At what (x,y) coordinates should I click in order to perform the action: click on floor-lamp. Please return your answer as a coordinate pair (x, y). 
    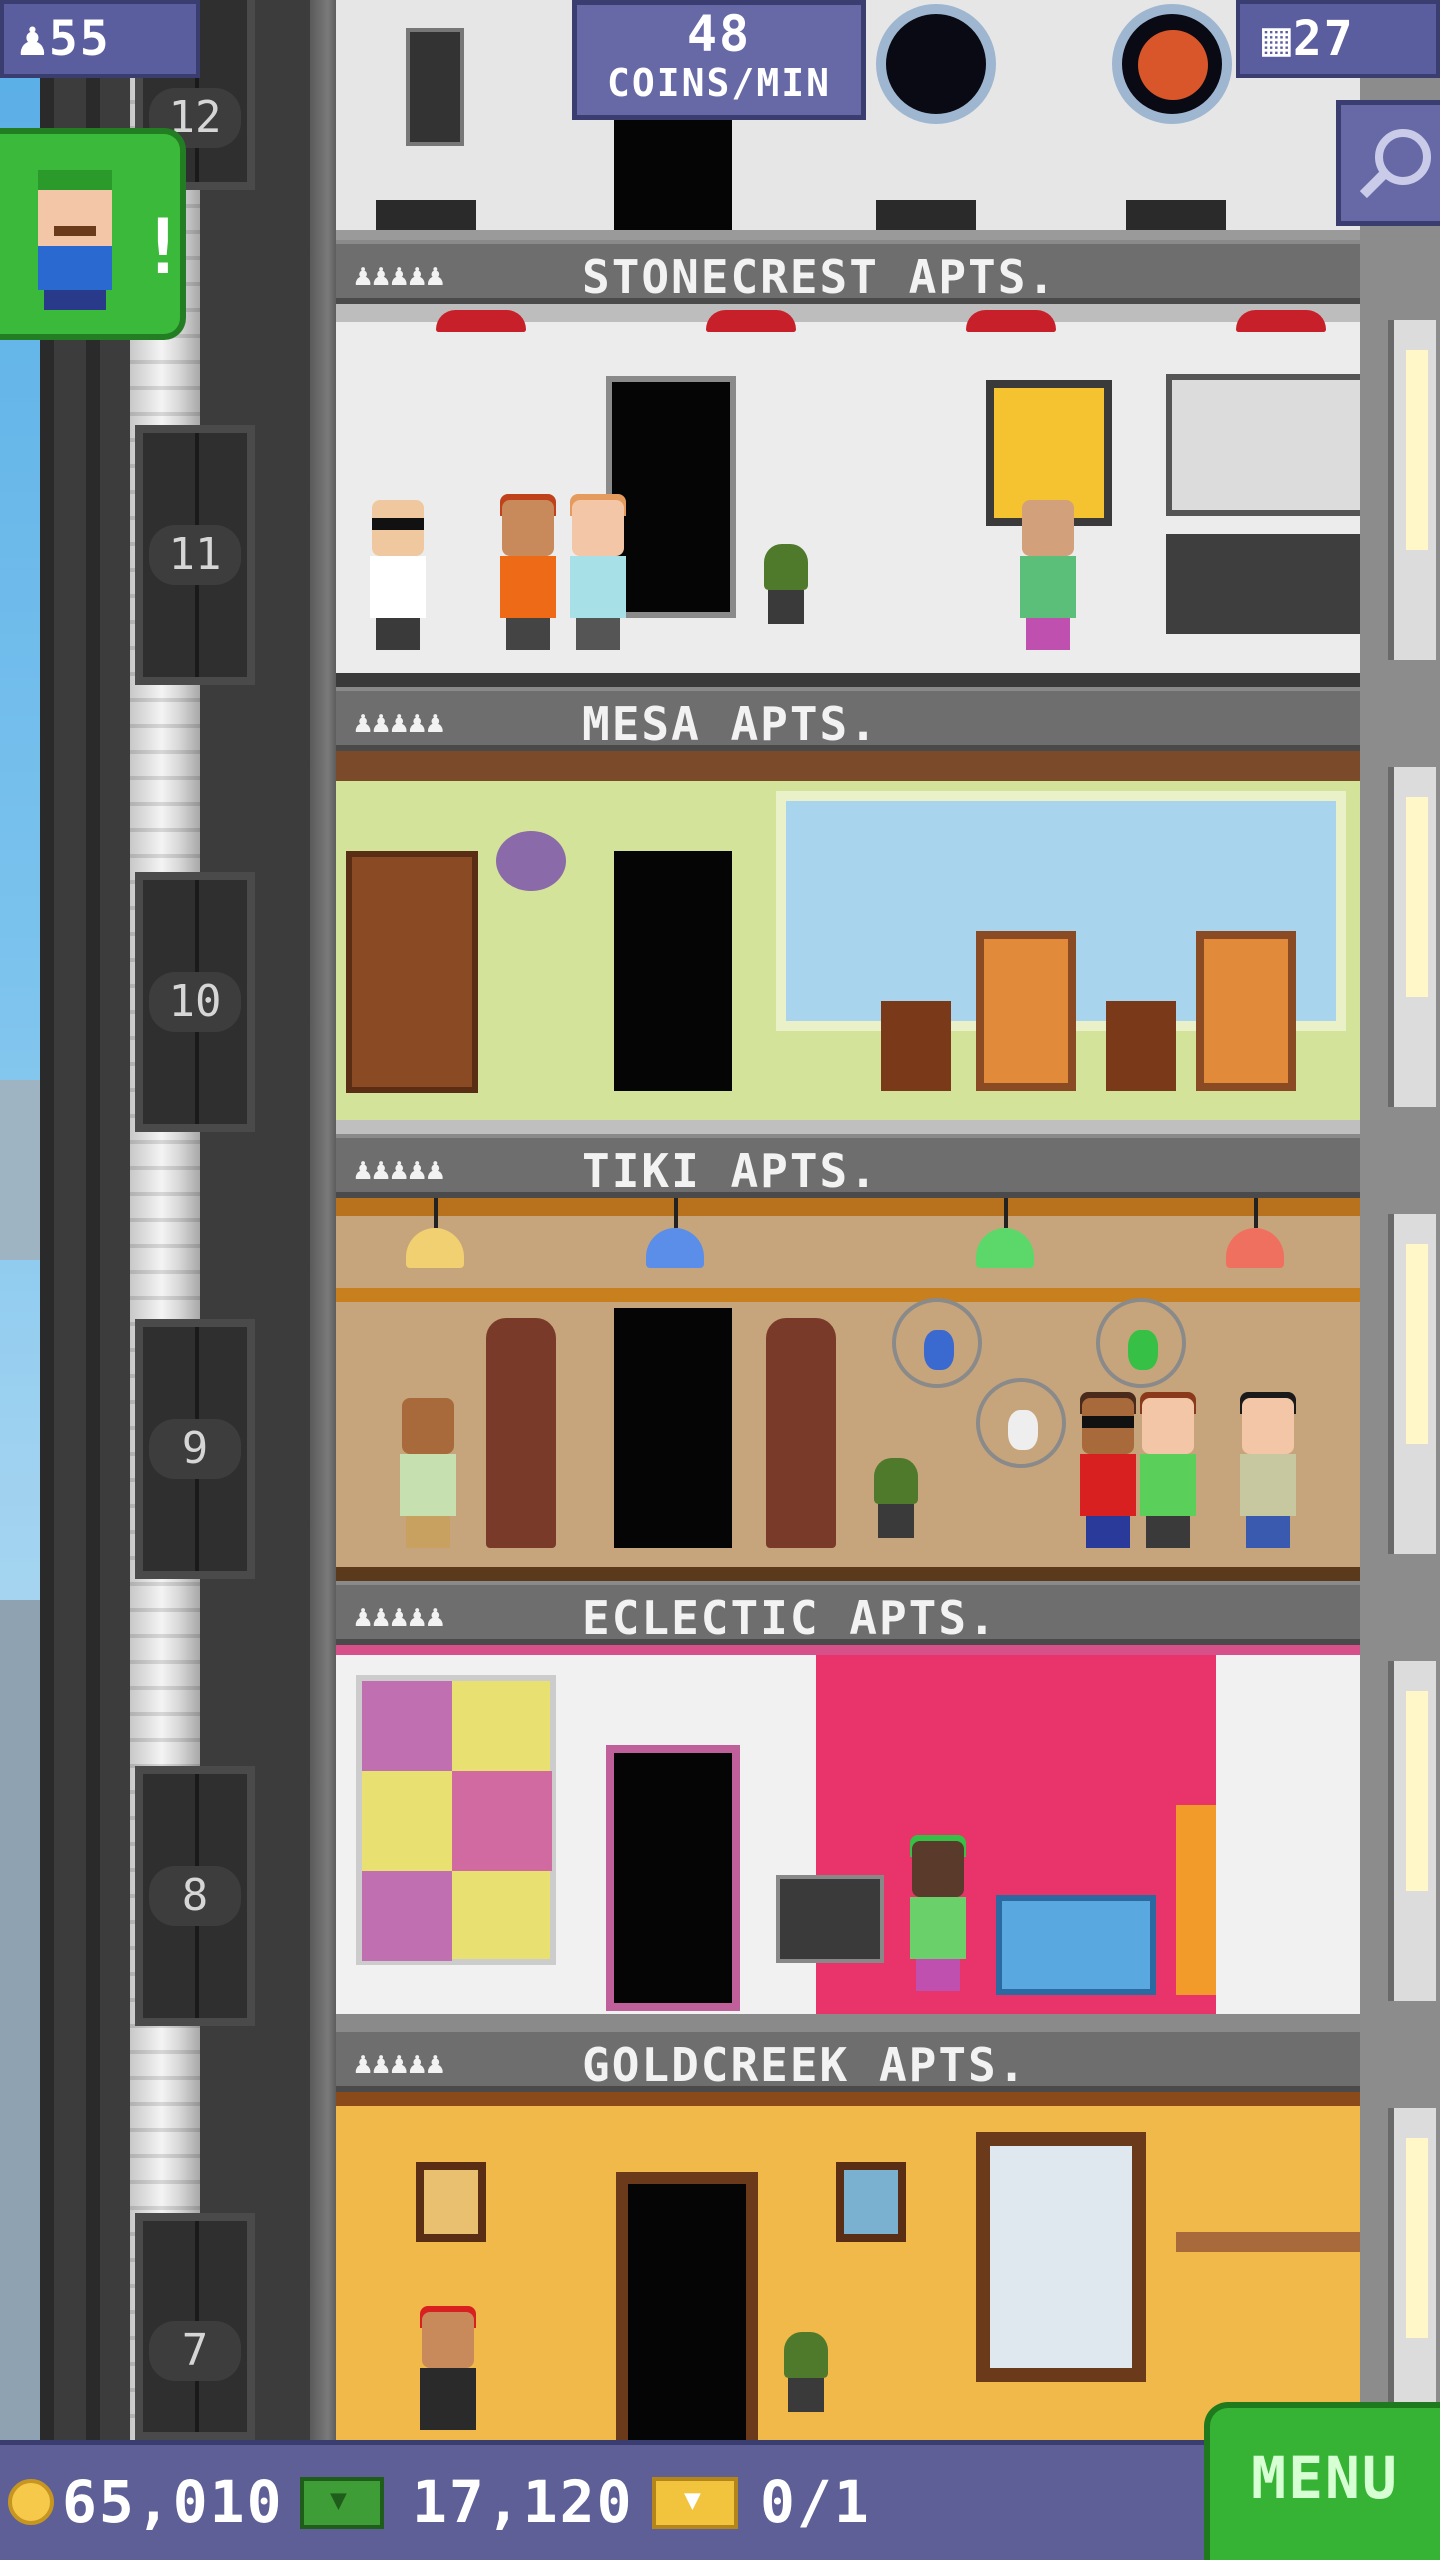
    Looking at the image, I should click on (1196, 1900).